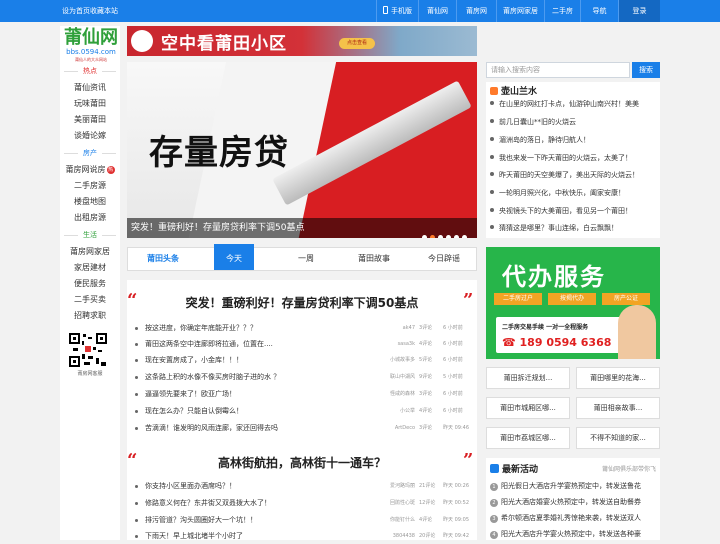 This screenshot has height=544, width=720. Describe the element at coordinates (426, 377) in the screenshot. I see `feed-row-comments: 9评论` at that location.